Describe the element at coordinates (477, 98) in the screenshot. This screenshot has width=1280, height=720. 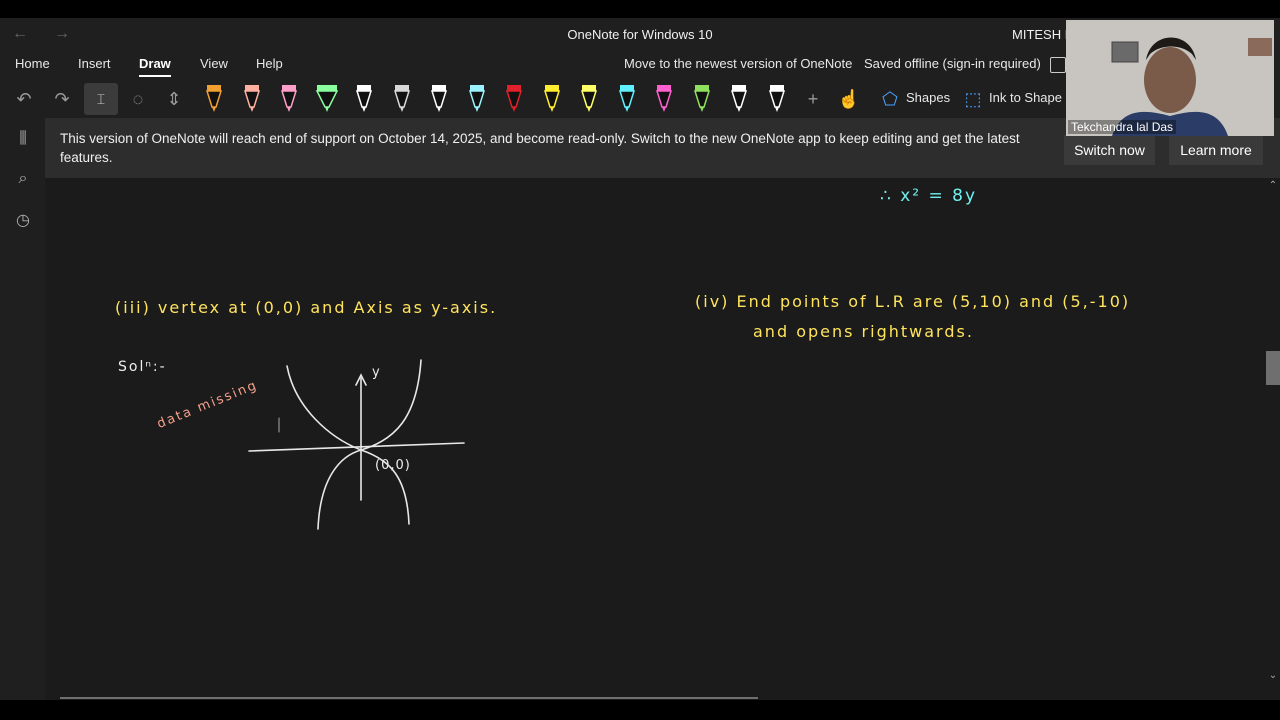
I see `pen-8-icon` at that location.